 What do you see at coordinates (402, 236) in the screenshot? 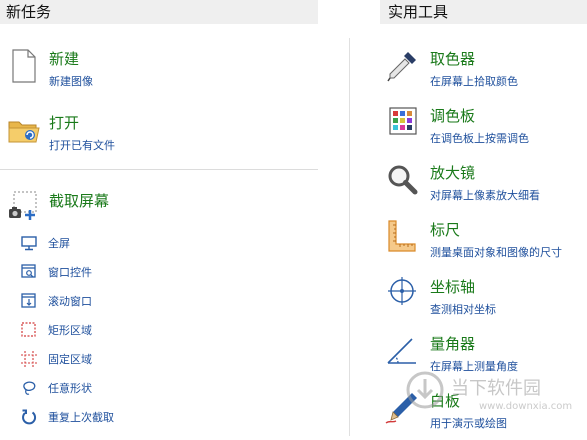
I see `ruler-icon` at bounding box center [402, 236].